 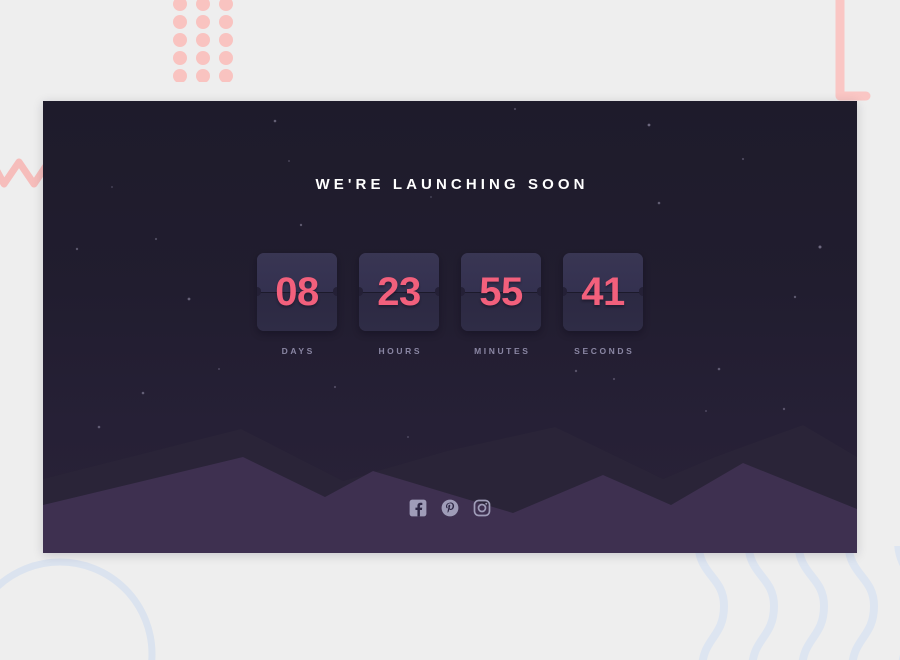 I want to click on countdown-label-seconds: SECONDS, so click(x=604, y=351).